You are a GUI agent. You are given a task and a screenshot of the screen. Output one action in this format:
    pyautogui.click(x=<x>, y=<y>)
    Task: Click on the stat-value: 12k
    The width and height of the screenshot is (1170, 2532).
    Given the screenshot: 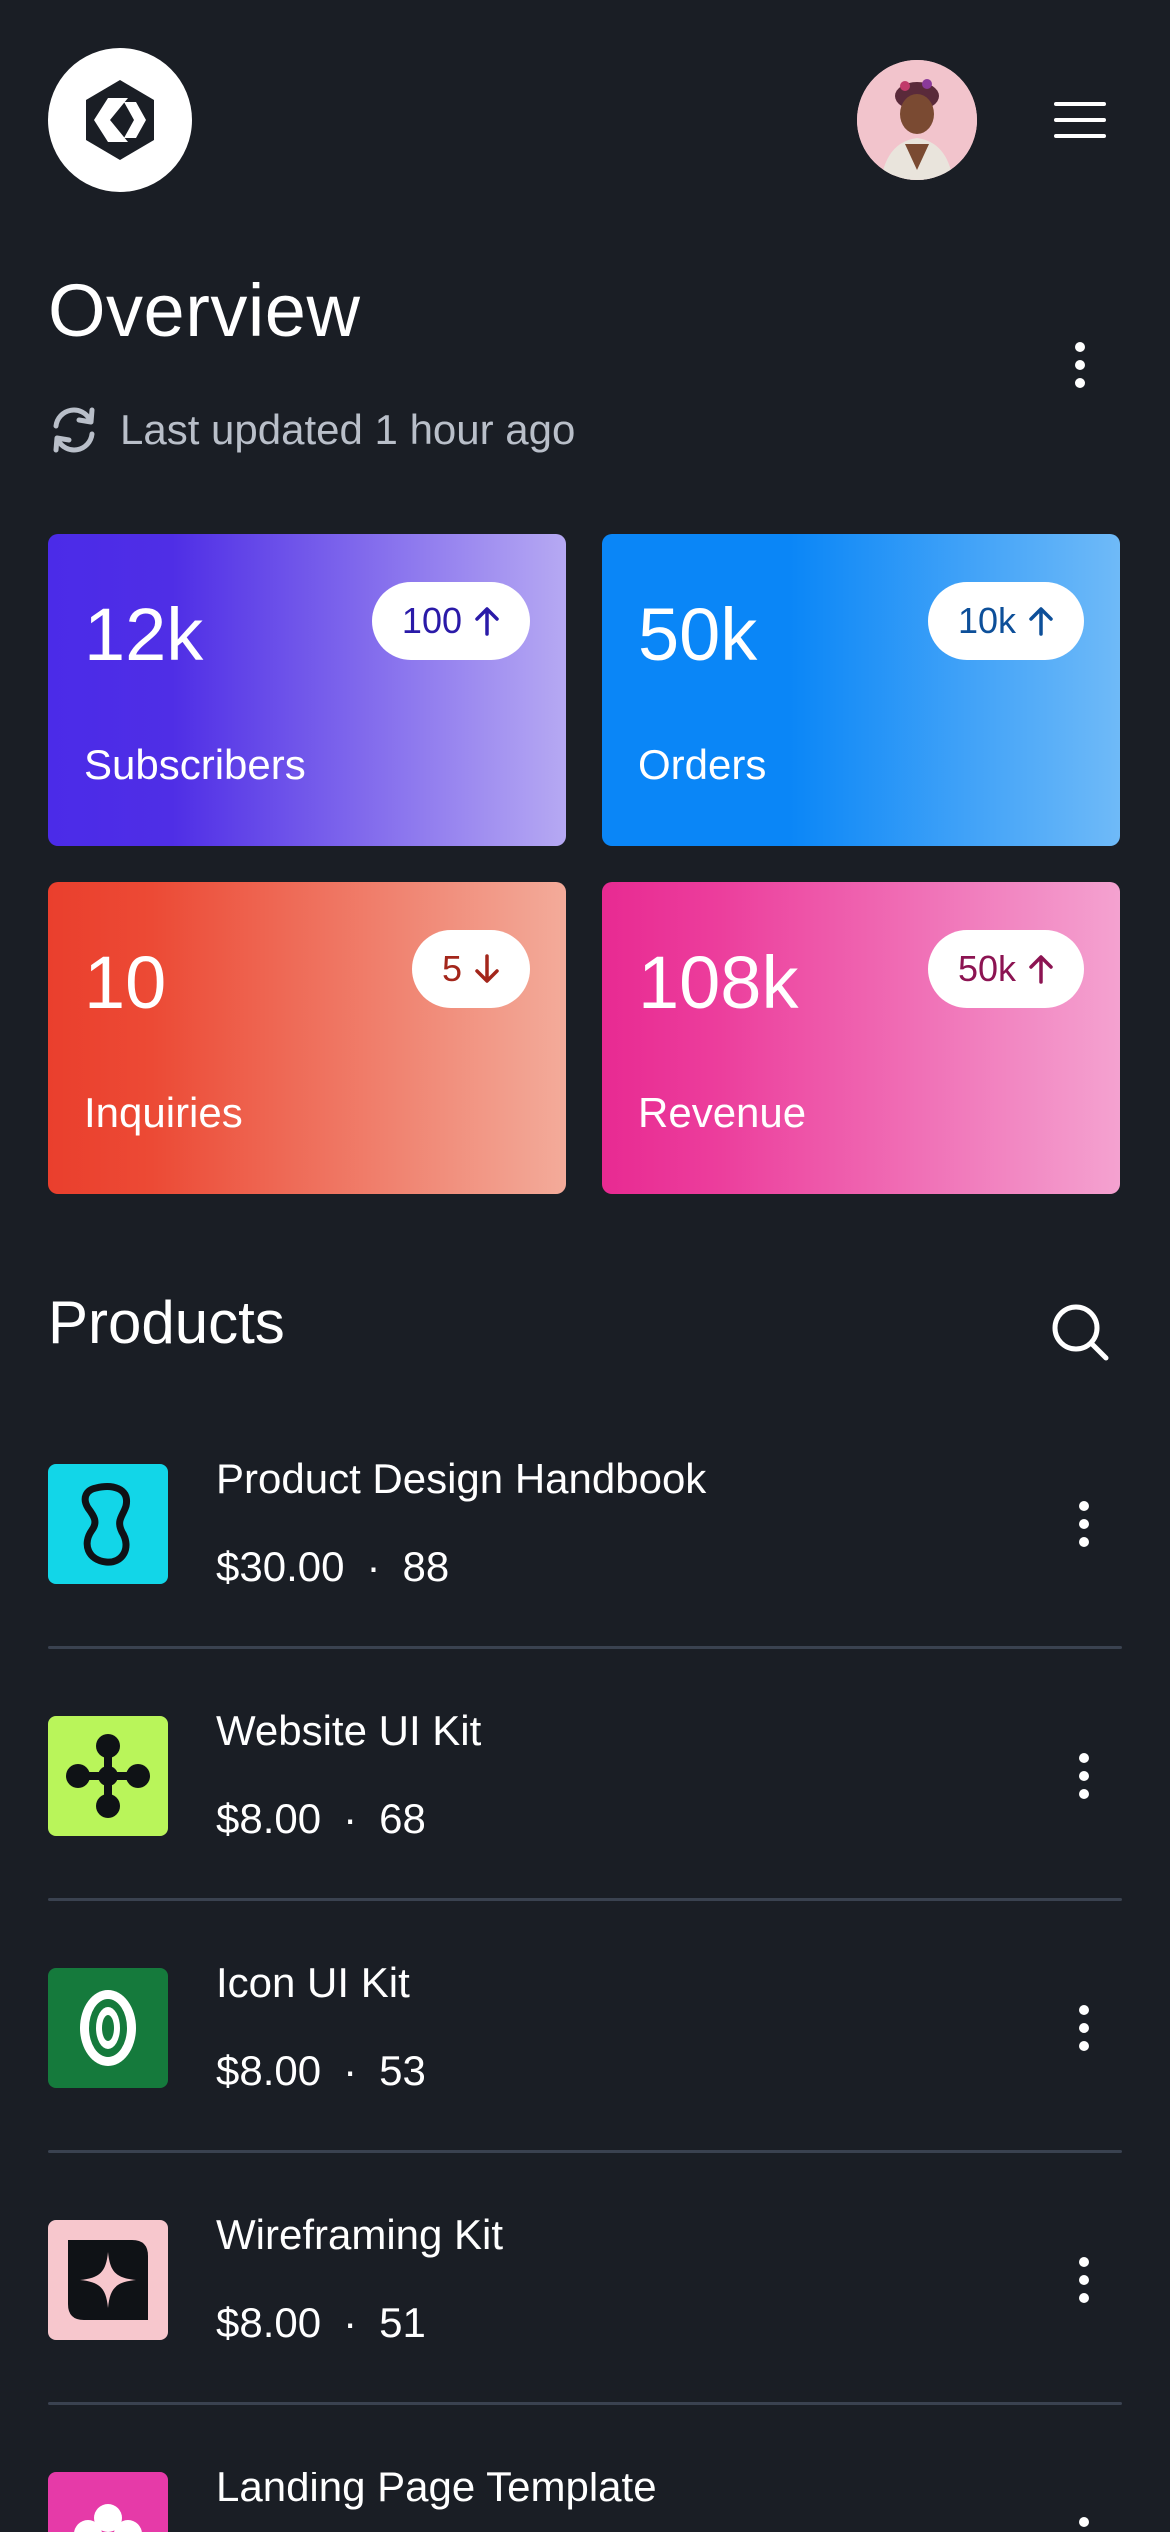 What is the action you would take?
    pyautogui.click(x=144, y=634)
    